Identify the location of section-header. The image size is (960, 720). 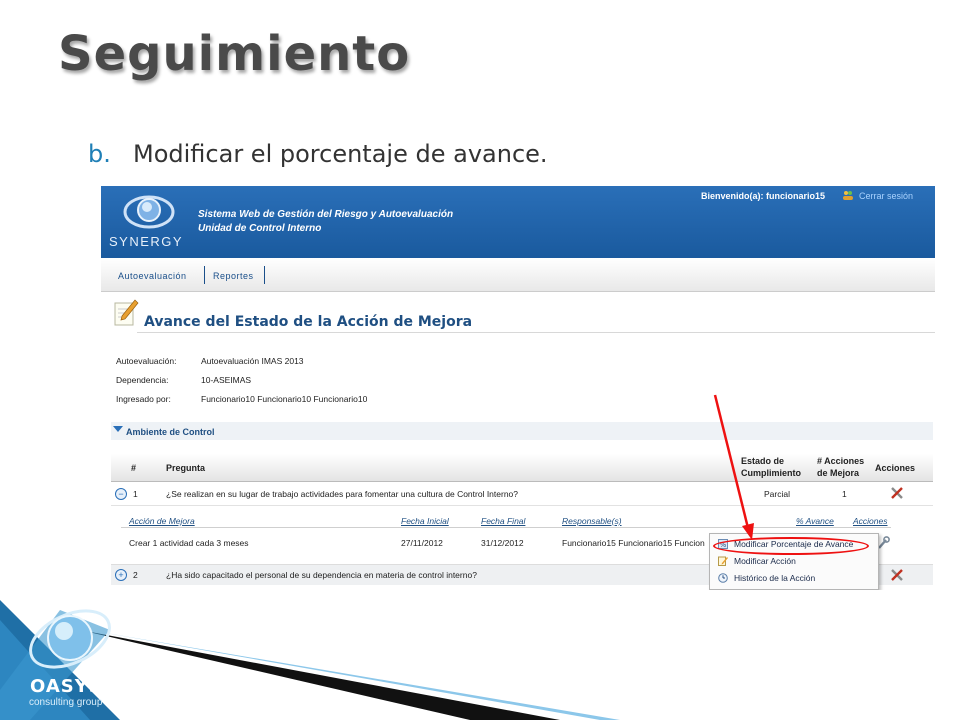
(522, 431).